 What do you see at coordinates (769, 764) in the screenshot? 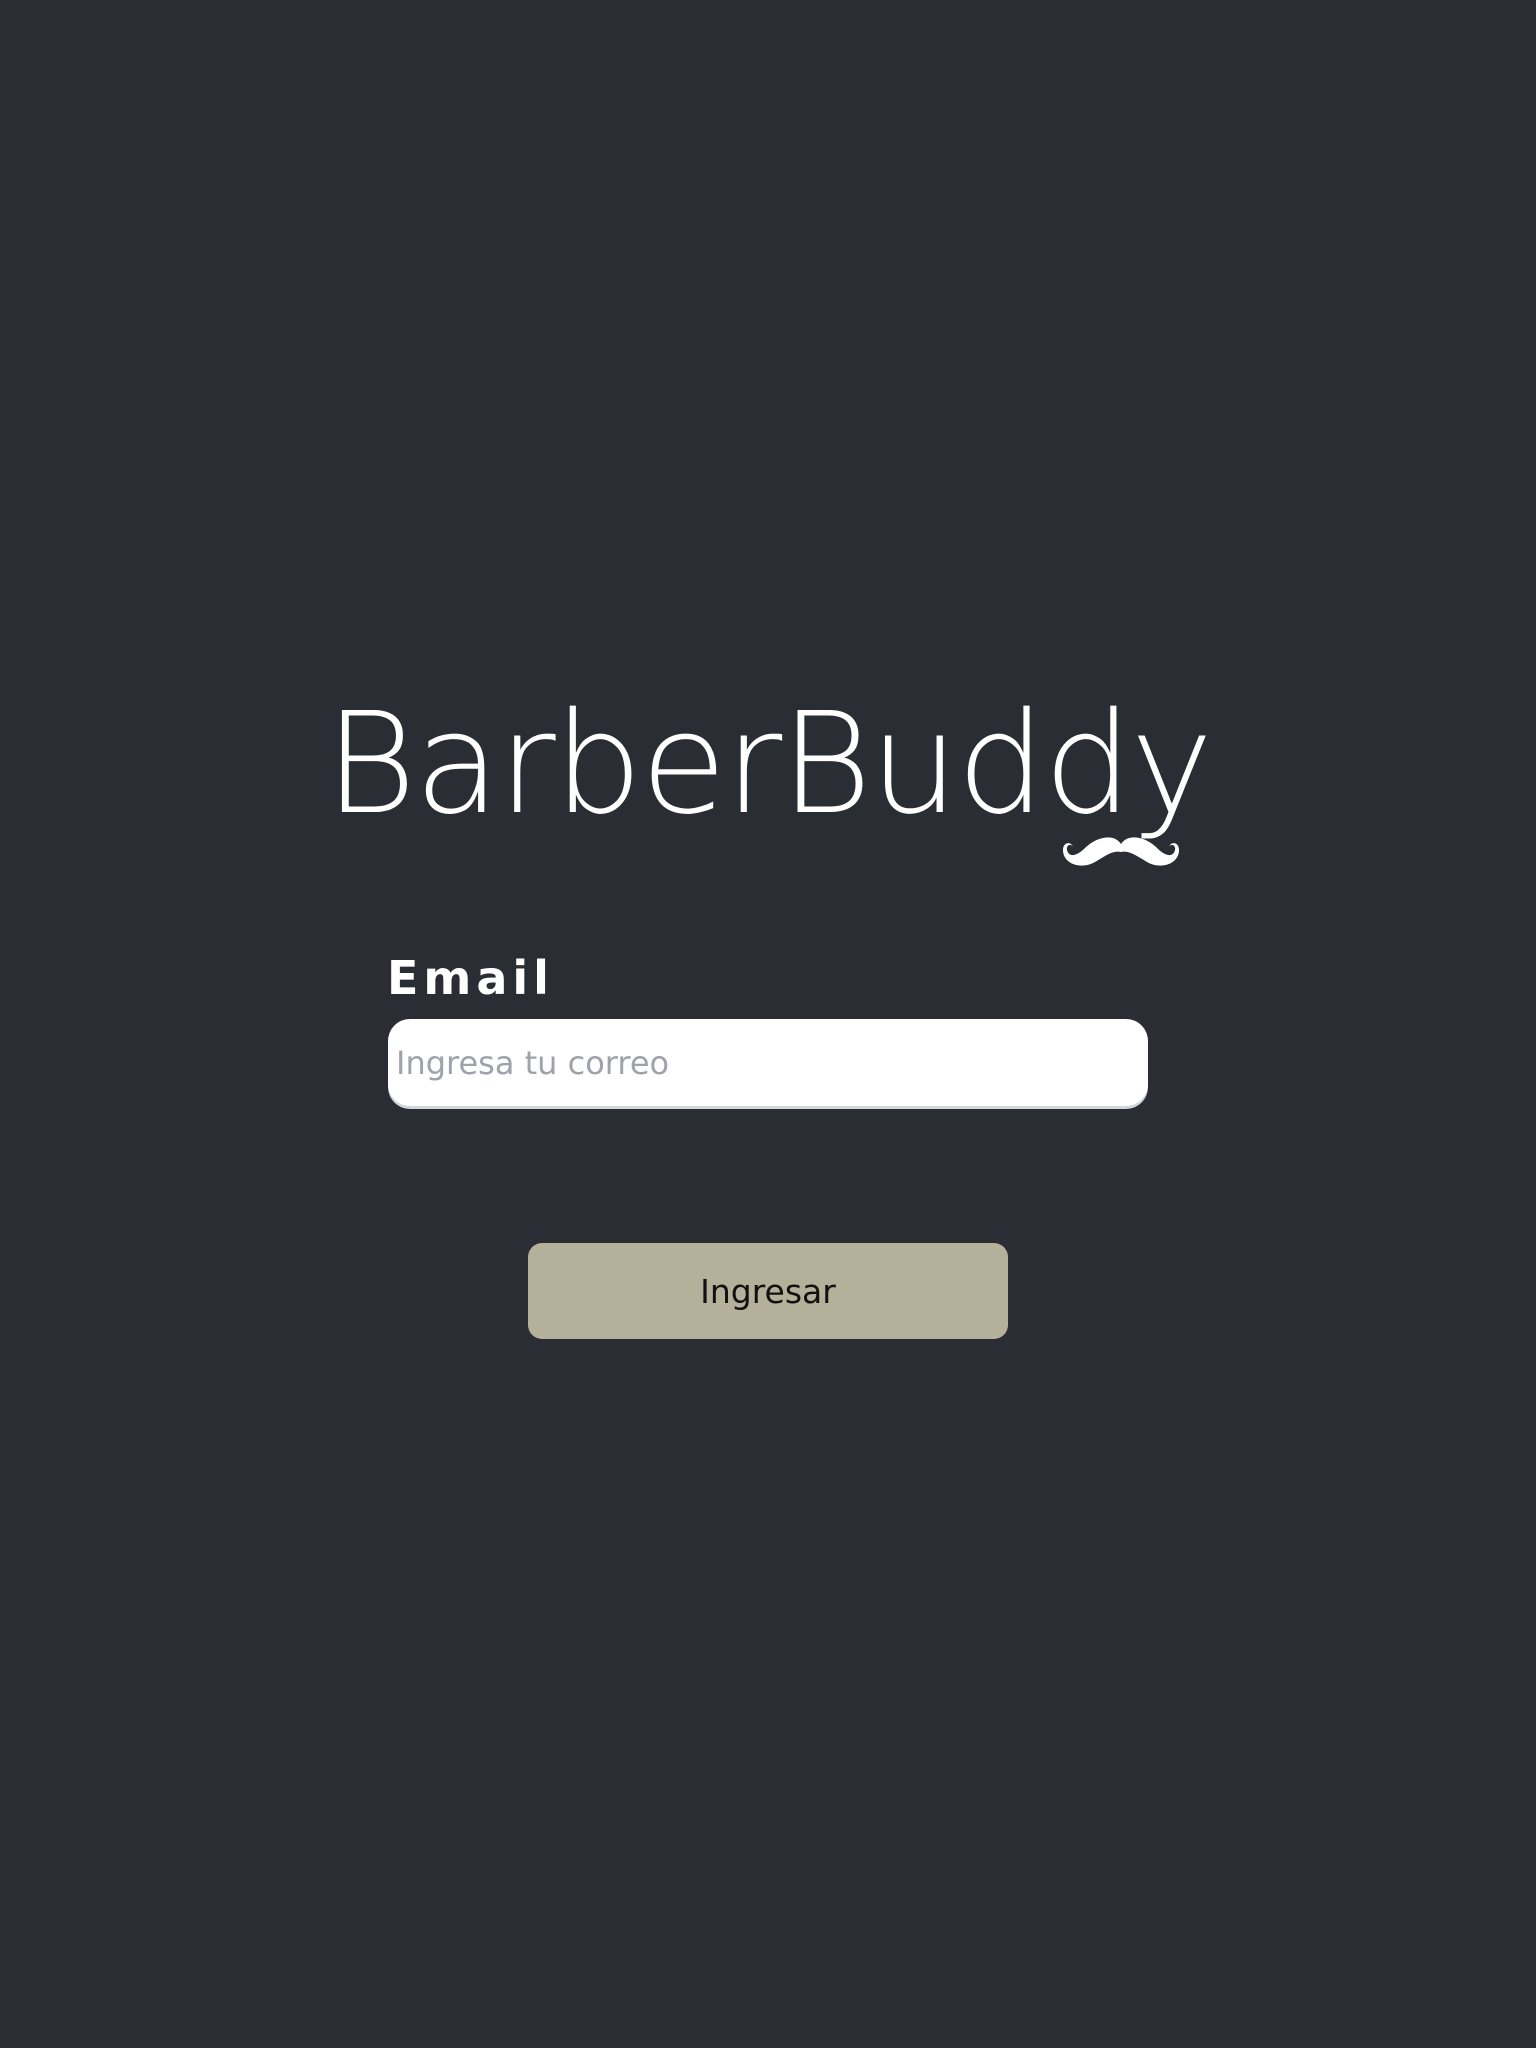
I see `app-title: BarberBuddy` at bounding box center [769, 764].